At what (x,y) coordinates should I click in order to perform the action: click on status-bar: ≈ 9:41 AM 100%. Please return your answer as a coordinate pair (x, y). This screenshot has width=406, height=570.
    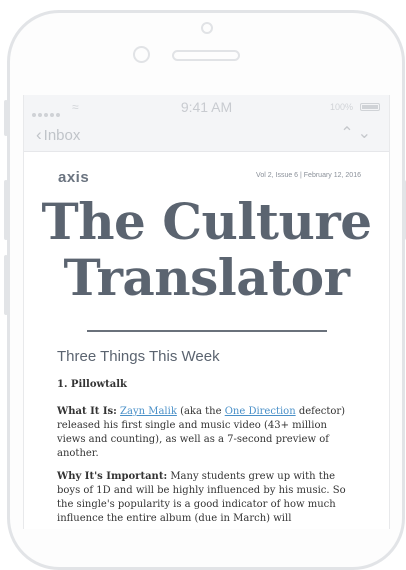
    Looking at the image, I should click on (206, 107).